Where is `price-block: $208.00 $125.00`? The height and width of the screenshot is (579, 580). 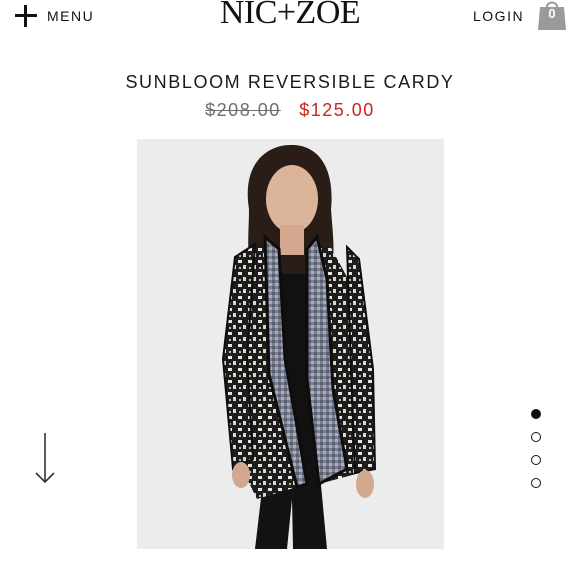
price-block: $208.00 $125.00 is located at coordinates (290, 110).